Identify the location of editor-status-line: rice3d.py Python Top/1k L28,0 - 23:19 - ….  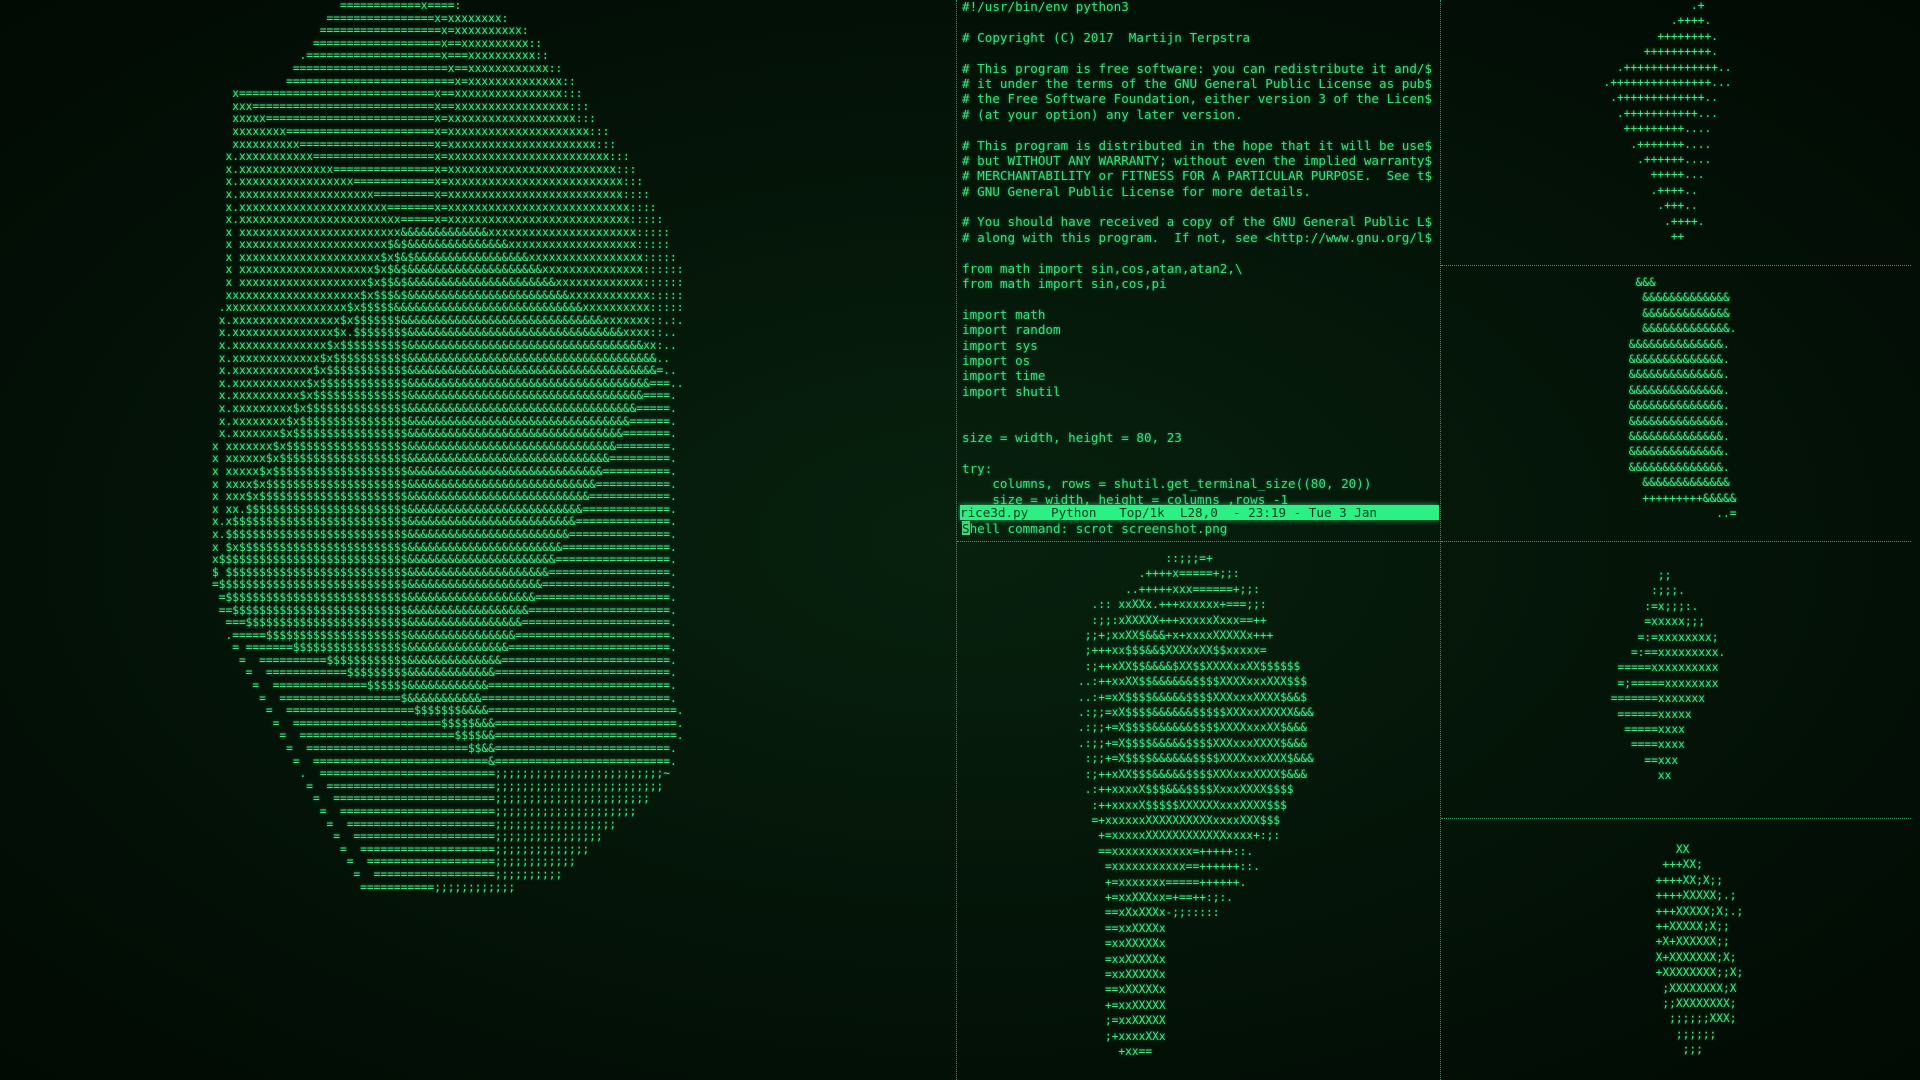
(1199, 513).